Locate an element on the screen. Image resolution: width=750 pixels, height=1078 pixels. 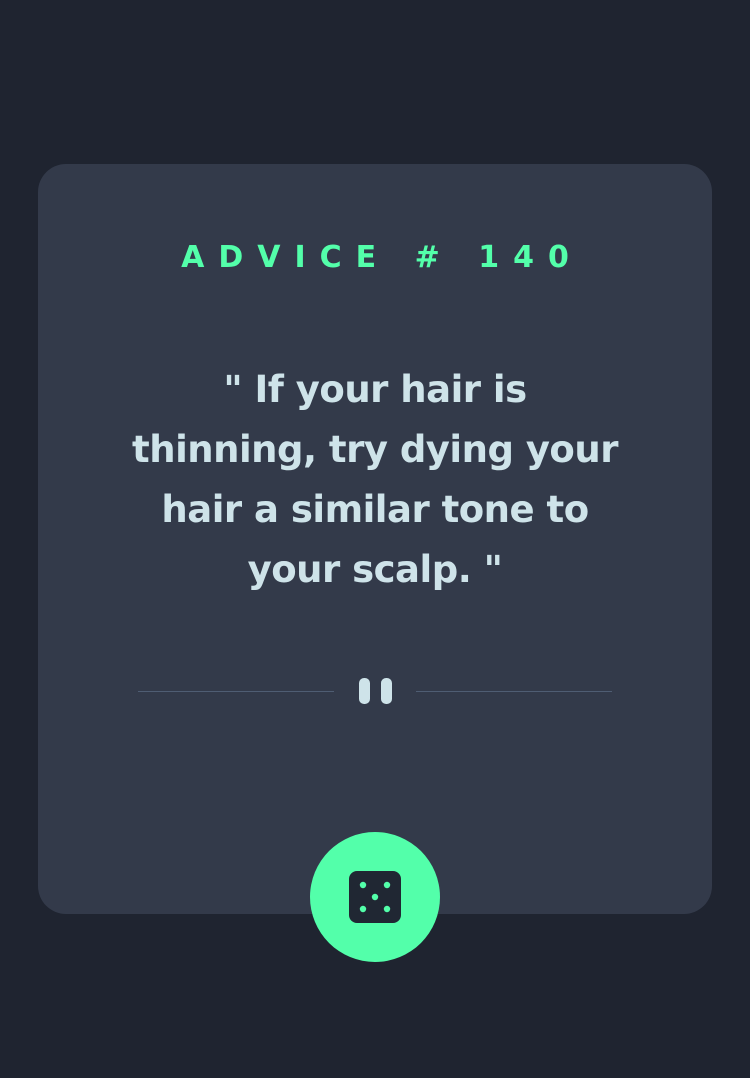
divider-line-right is located at coordinates (514, 691).